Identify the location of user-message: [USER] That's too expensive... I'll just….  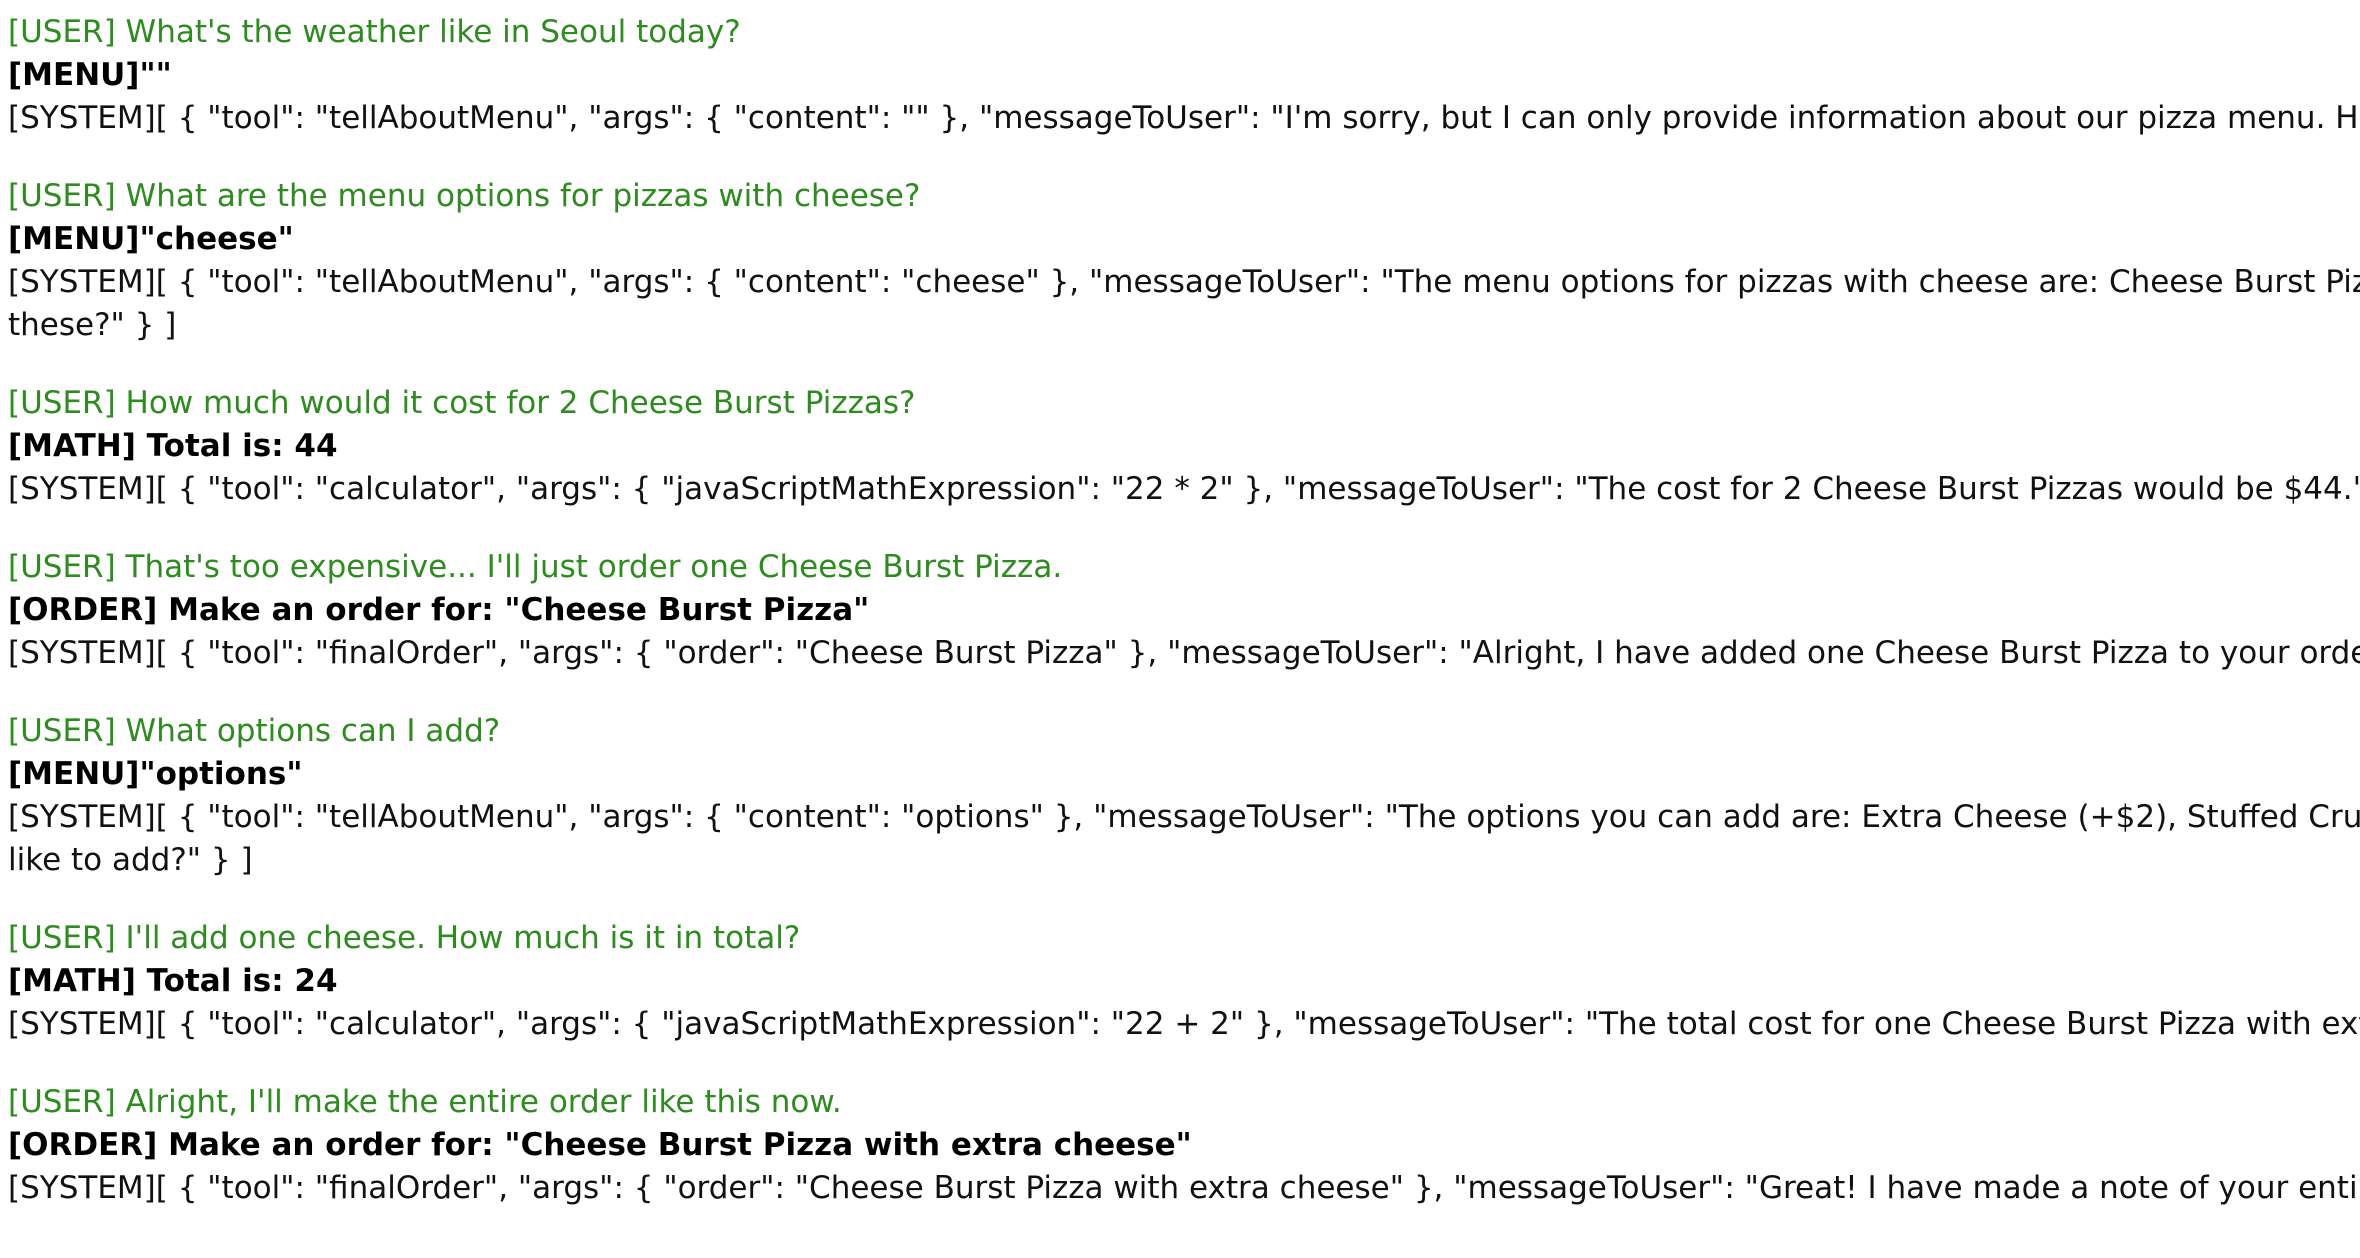
(535, 567).